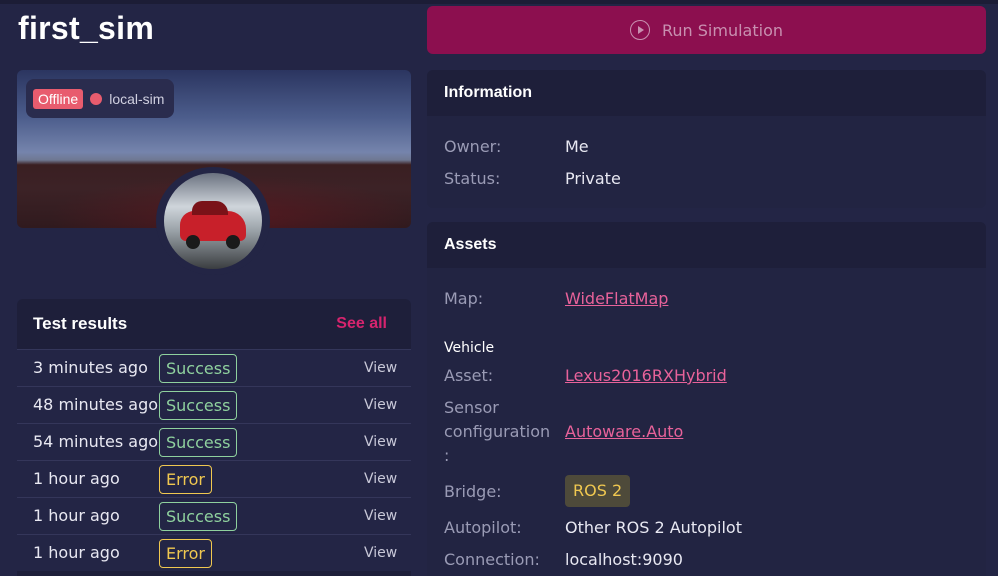 Image resolution: width=998 pixels, height=576 pixels. I want to click on cluster-name: local-sim, so click(137, 98).